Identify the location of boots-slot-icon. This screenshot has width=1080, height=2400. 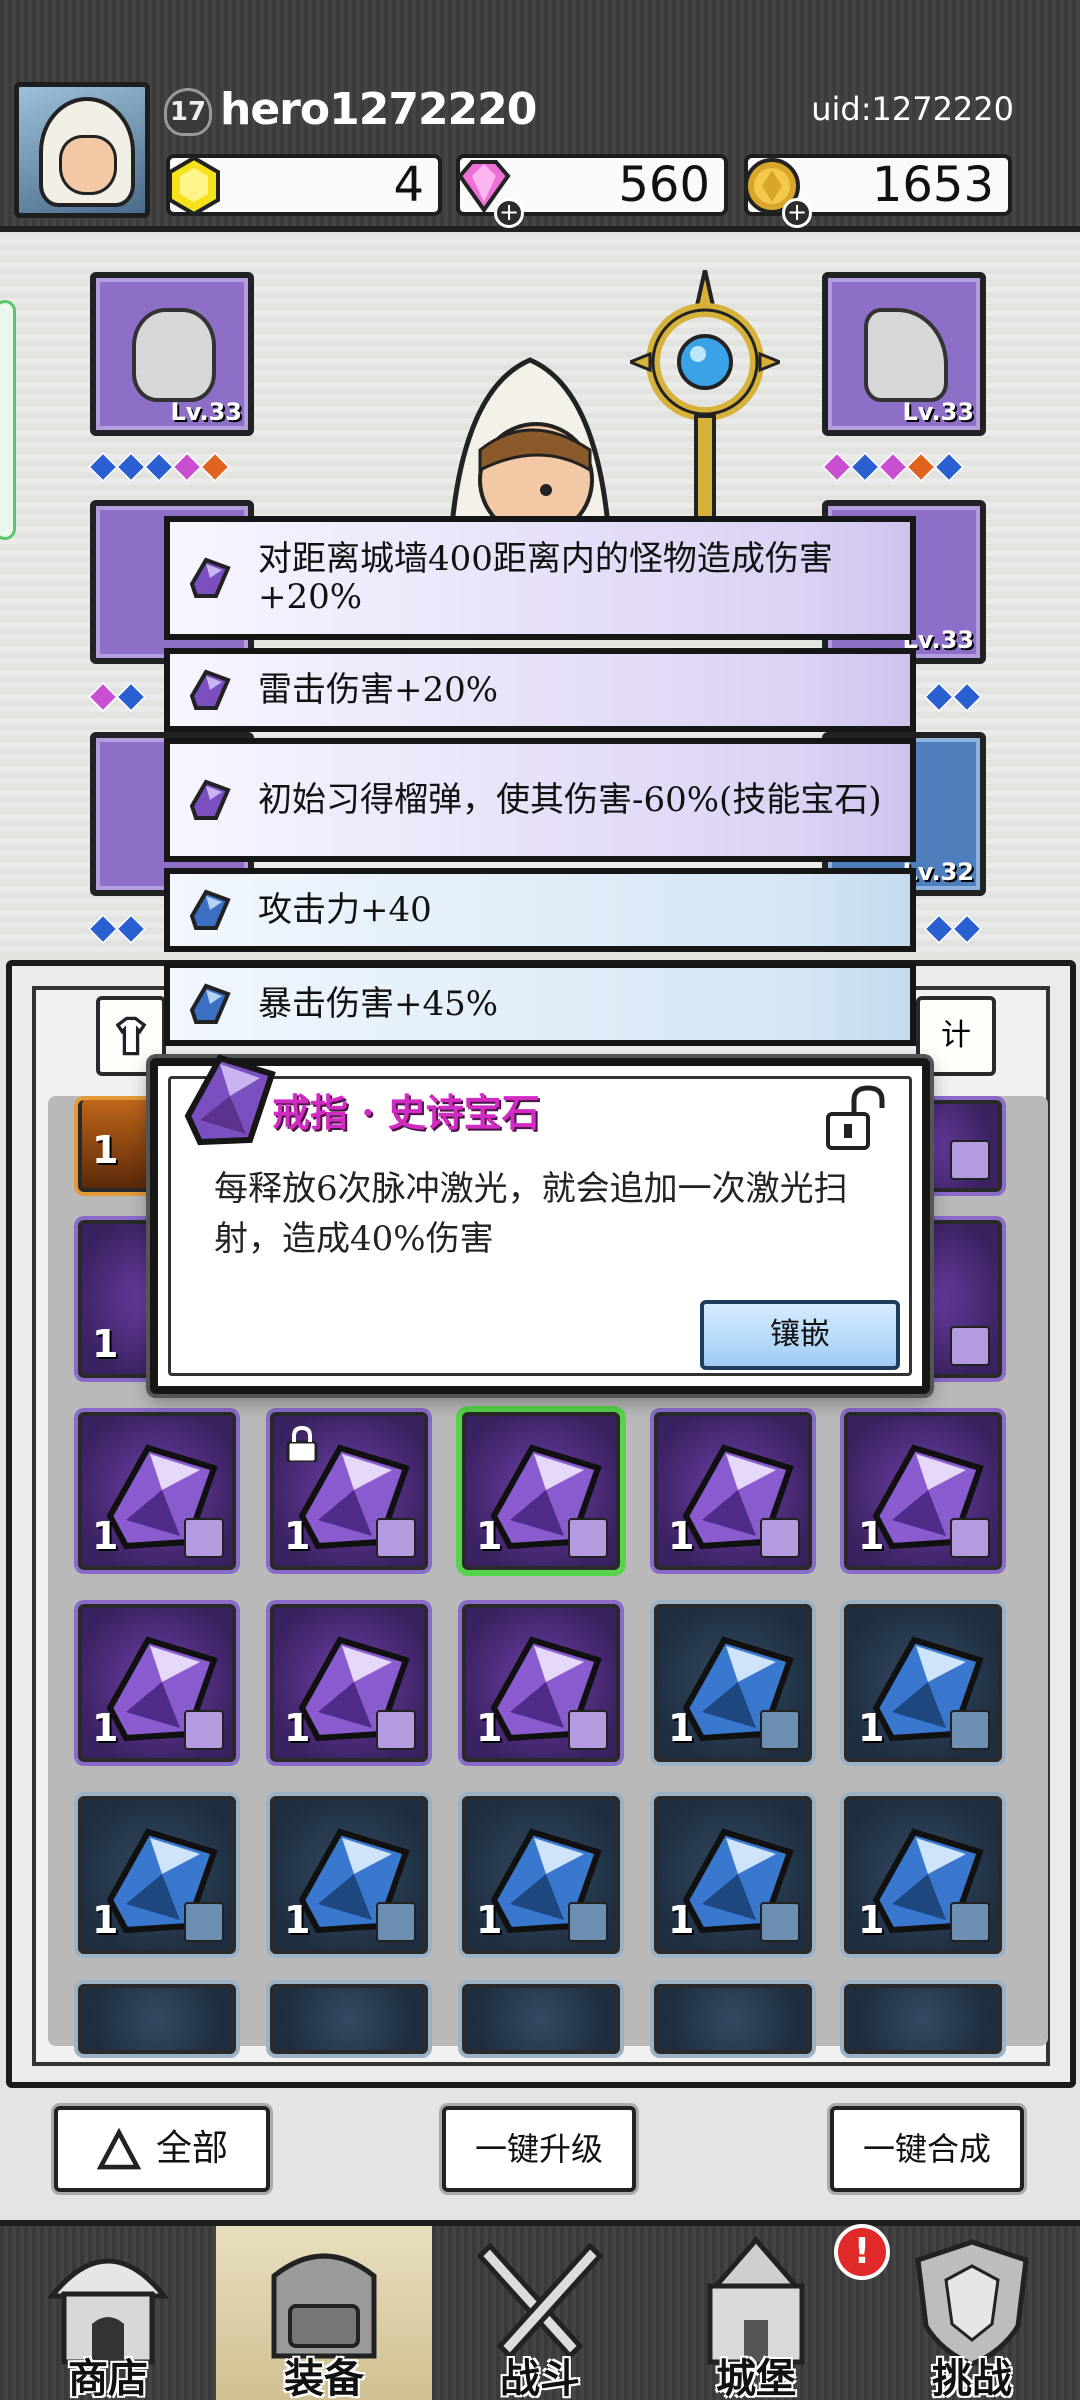
(970, 1346).